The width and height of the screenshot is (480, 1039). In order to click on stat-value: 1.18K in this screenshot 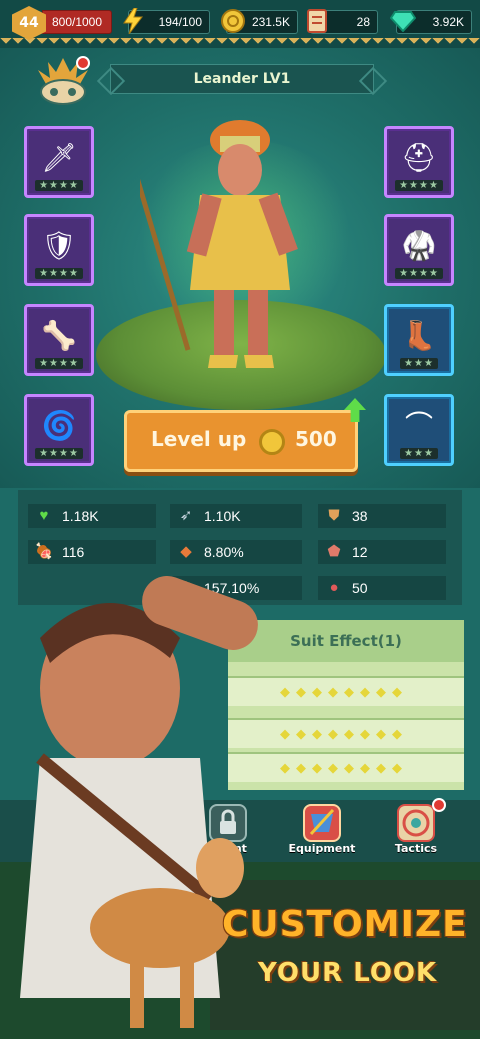, I will do `click(80, 516)`.